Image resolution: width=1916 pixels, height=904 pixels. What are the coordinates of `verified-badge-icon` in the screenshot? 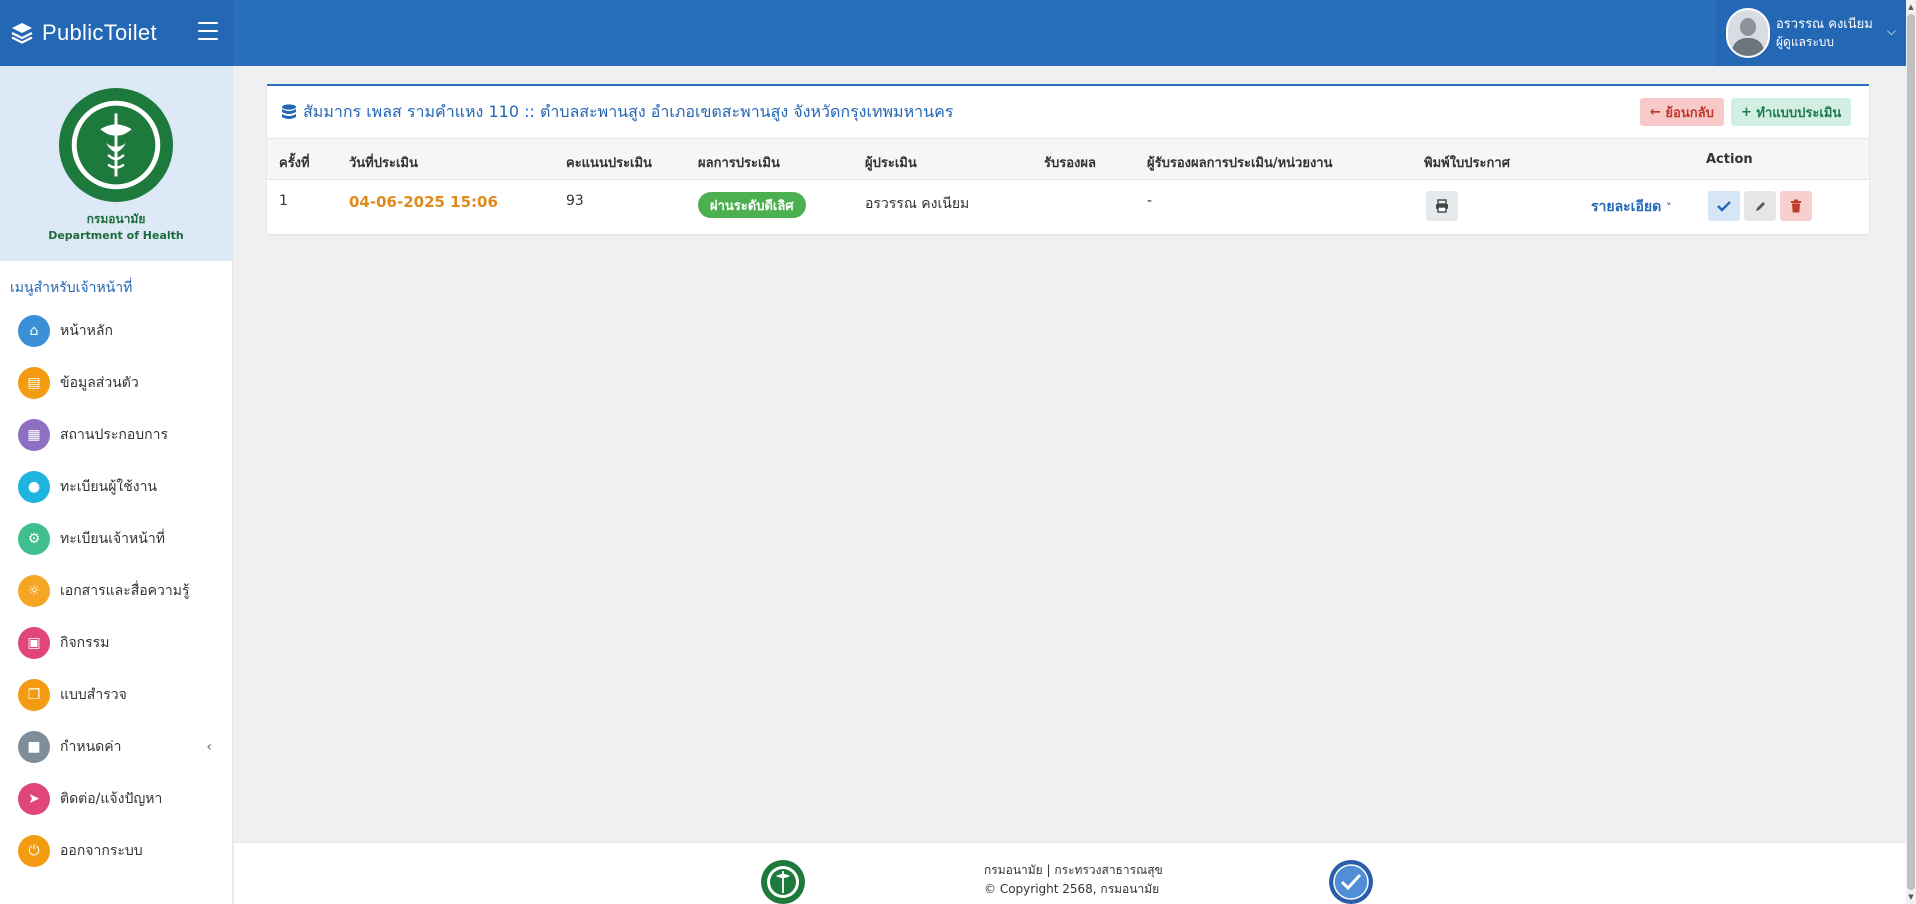 It's located at (1351, 882).